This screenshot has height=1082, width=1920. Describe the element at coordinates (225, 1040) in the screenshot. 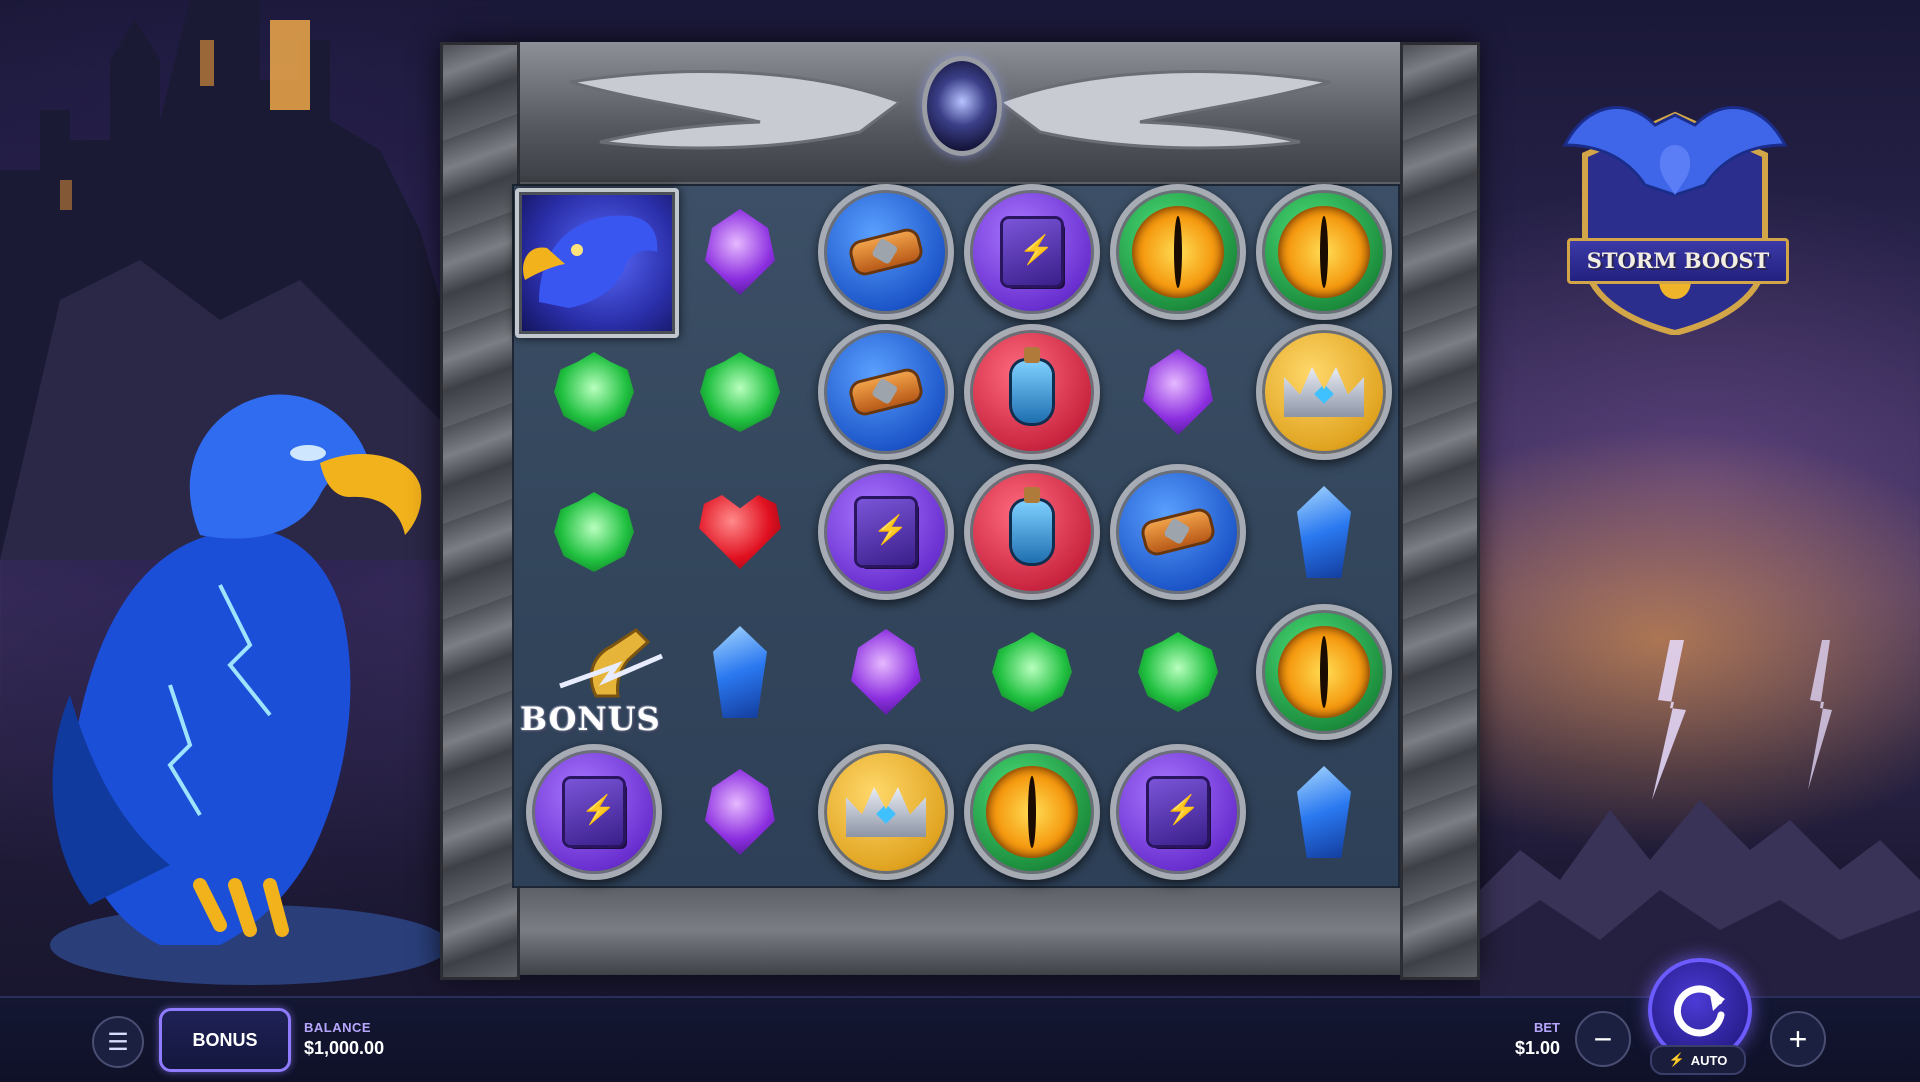

I see `bonus-button: BONUS` at that location.